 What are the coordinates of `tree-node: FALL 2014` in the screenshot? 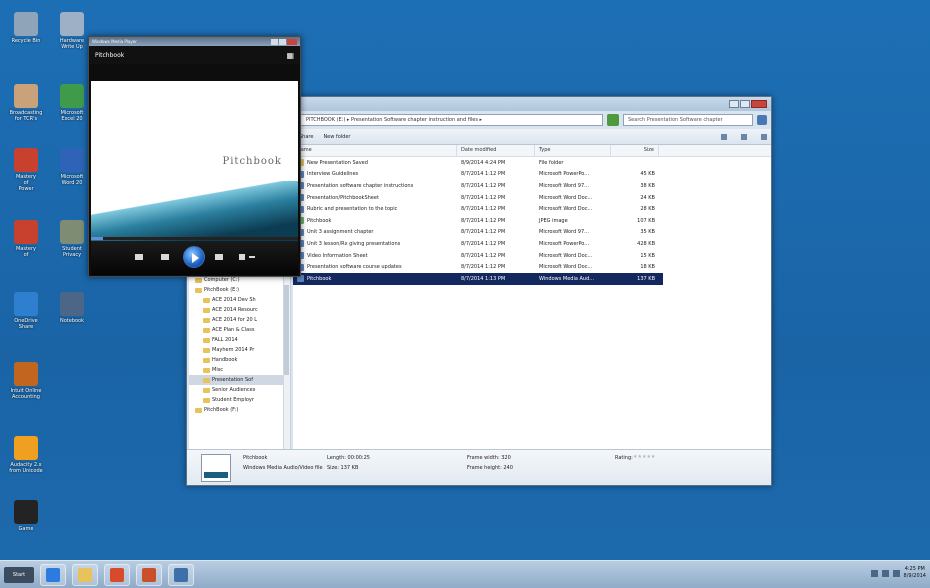 It's located at (236, 340).